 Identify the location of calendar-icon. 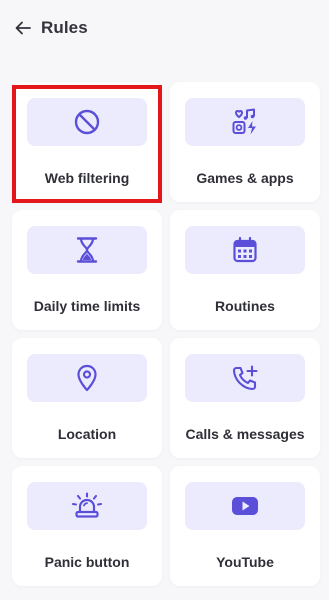
(245, 250).